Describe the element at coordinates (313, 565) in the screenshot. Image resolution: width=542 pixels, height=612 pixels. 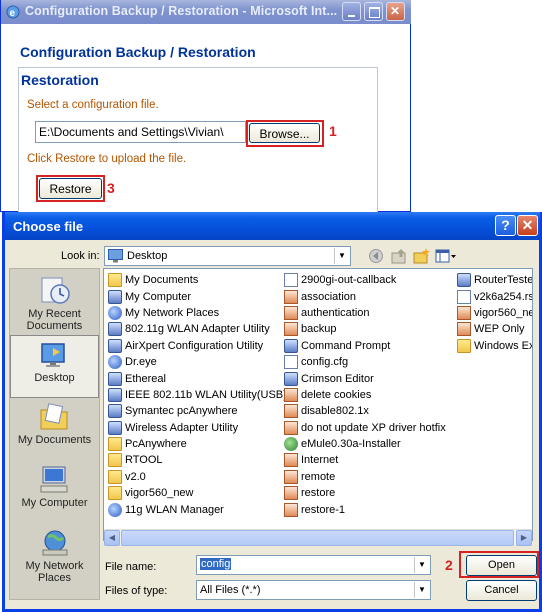
I see `file-name-input: config ▼` at that location.